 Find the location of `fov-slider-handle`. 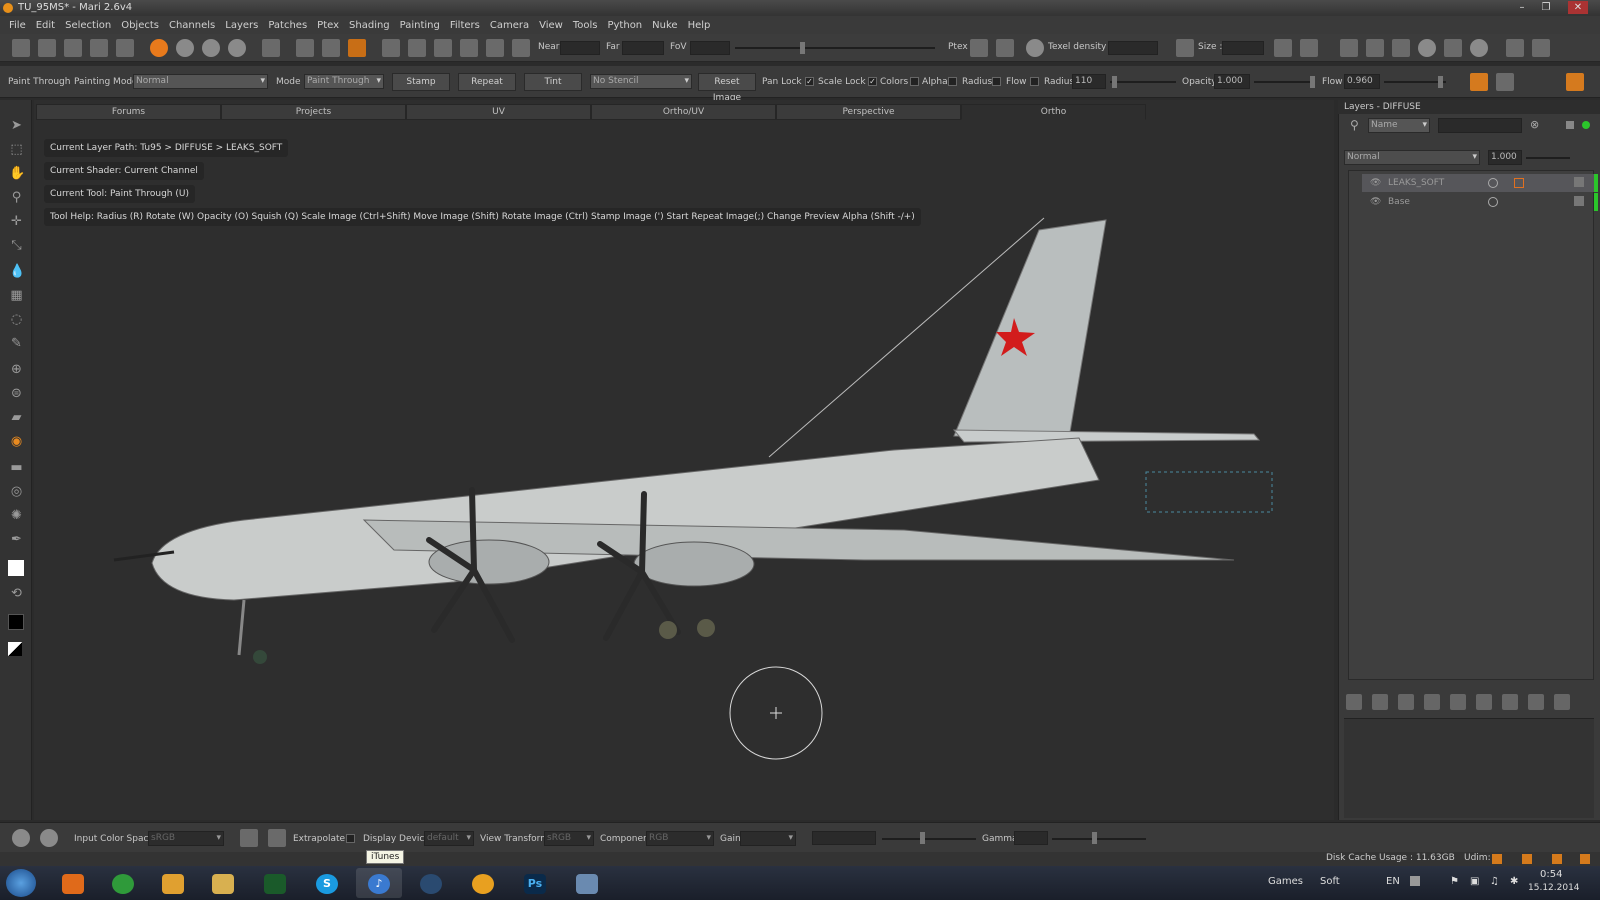

fov-slider-handle is located at coordinates (802, 48).